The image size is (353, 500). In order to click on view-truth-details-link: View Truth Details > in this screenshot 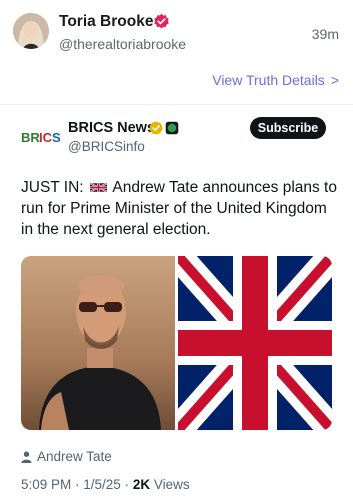, I will do `click(275, 80)`.